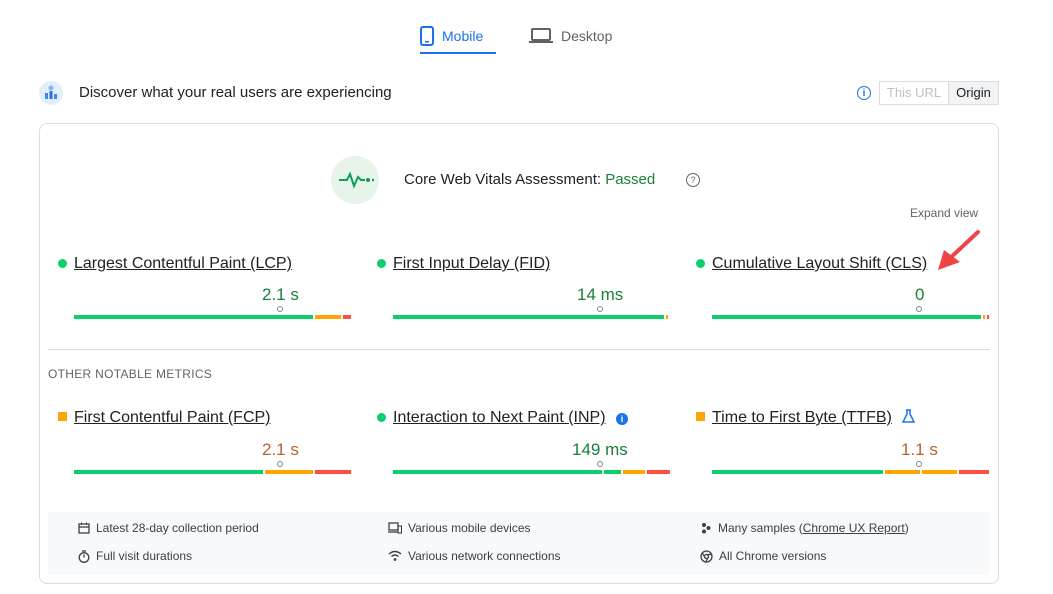  What do you see at coordinates (212, 317) in the screenshot?
I see `metric-lcp-distribution-bar` at bounding box center [212, 317].